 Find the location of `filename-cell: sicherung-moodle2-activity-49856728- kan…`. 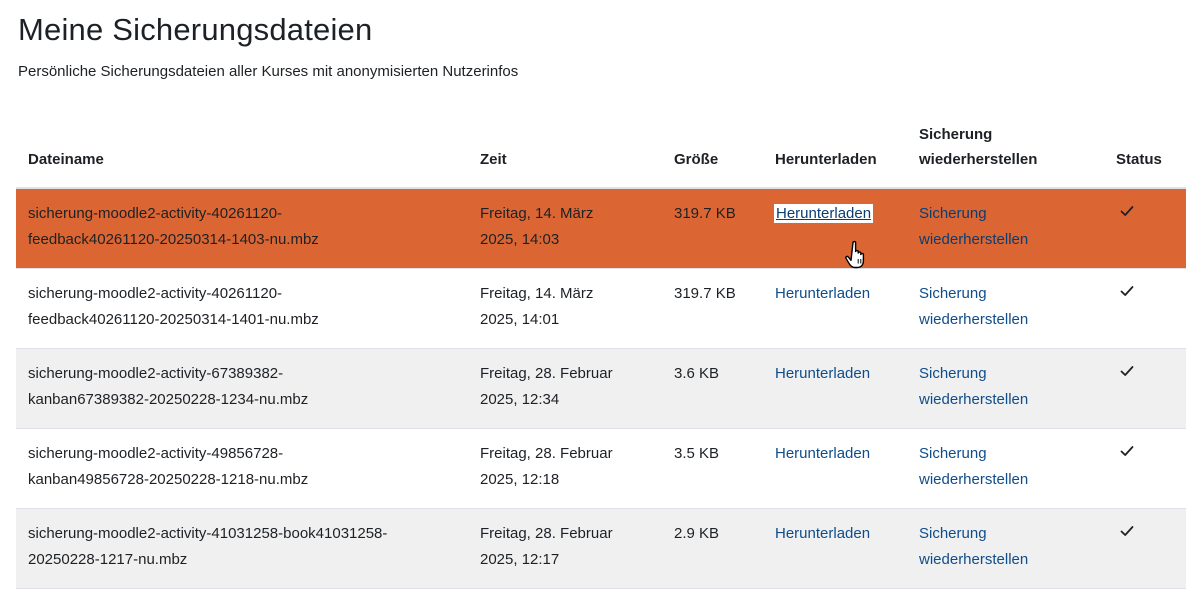

filename-cell: sicherung-moodle2-activity-49856728- kan… is located at coordinates (242, 468).